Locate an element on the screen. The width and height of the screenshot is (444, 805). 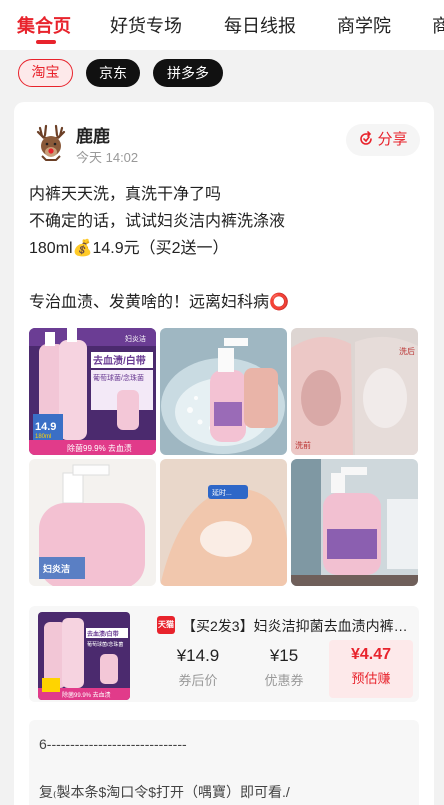
active-tab-indicator is located at coordinates (46, 42).